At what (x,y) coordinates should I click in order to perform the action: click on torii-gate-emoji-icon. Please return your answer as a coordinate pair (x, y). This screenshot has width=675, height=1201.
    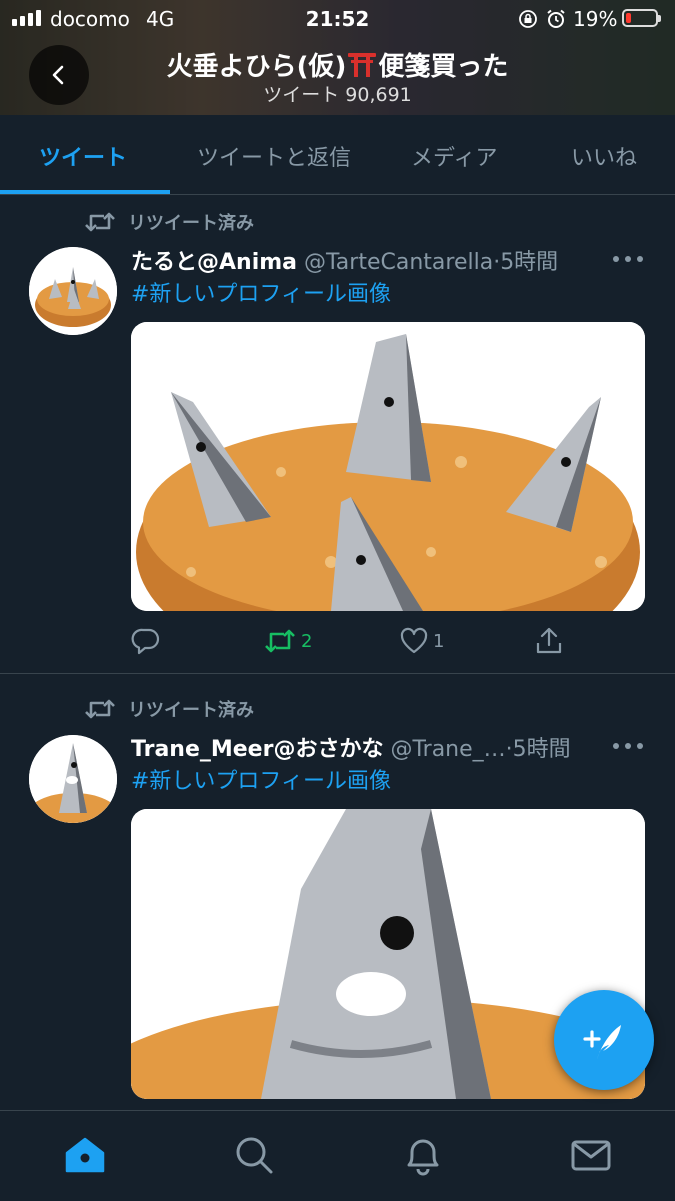
    Looking at the image, I should click on (362, 65).